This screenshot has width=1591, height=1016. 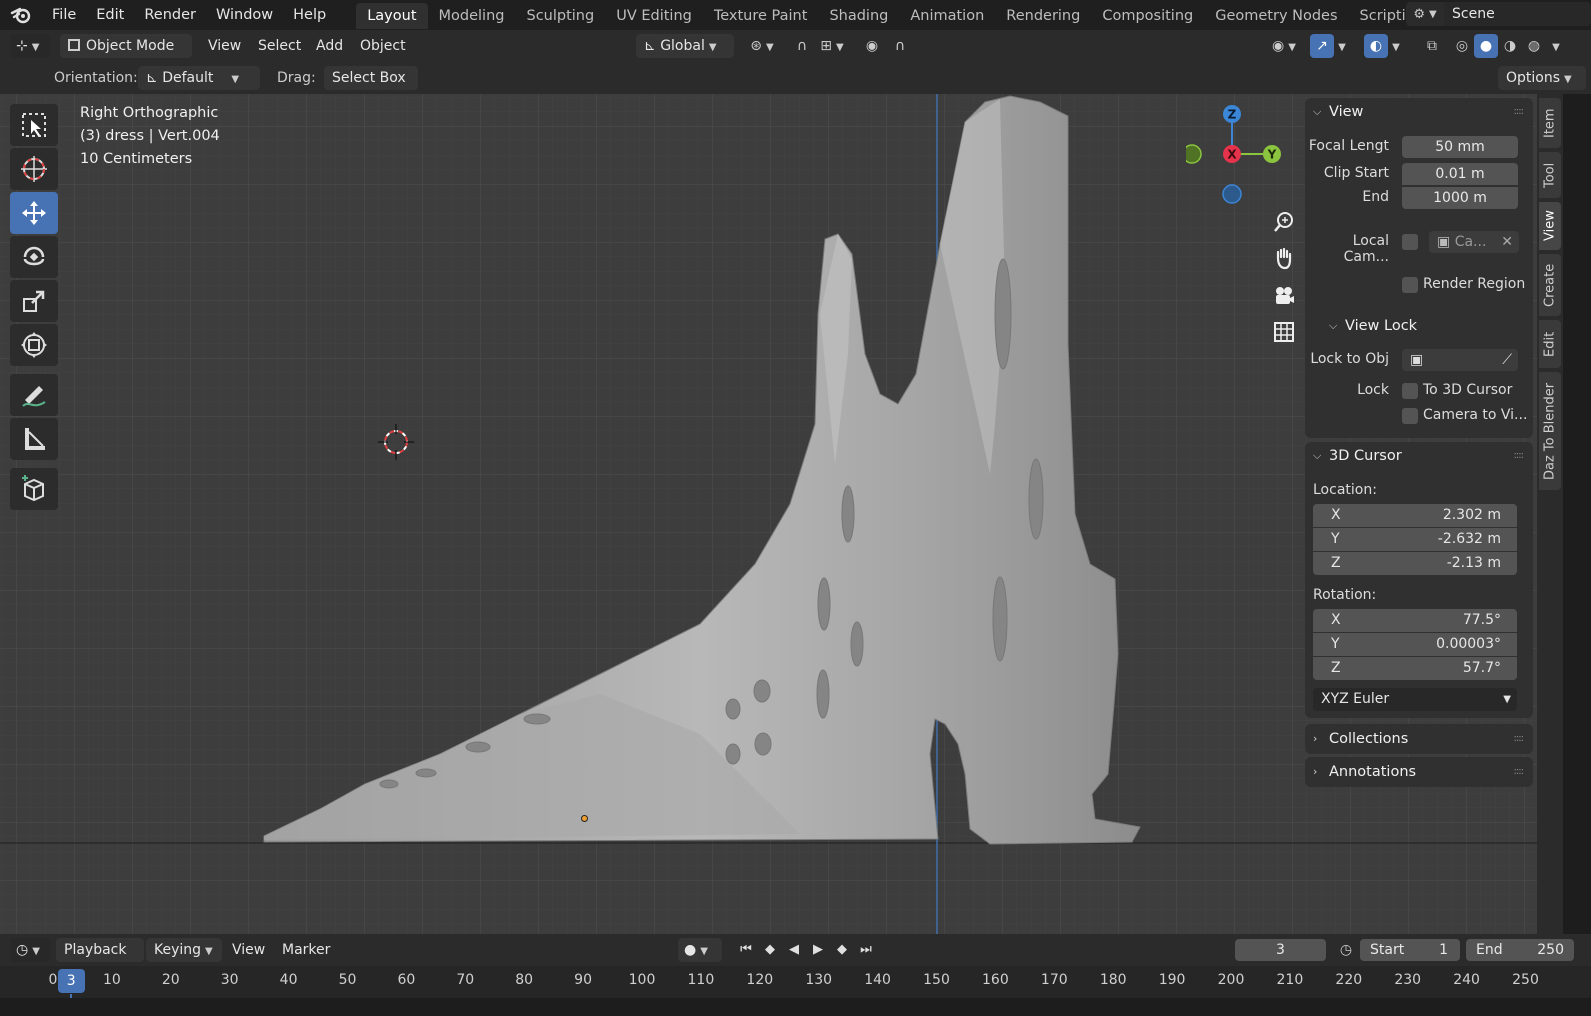 I want to click on jump-to-keyframe-prev-icon: ◆, so click(x=770, y=950).